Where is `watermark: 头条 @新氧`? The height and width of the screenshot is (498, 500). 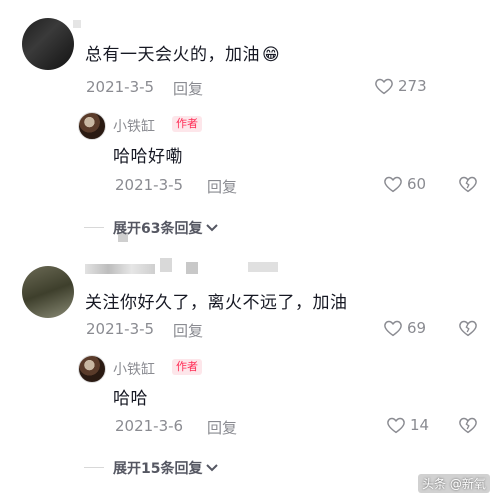 watermark: 头条 @新氧 is located at coordinates (454, 483).